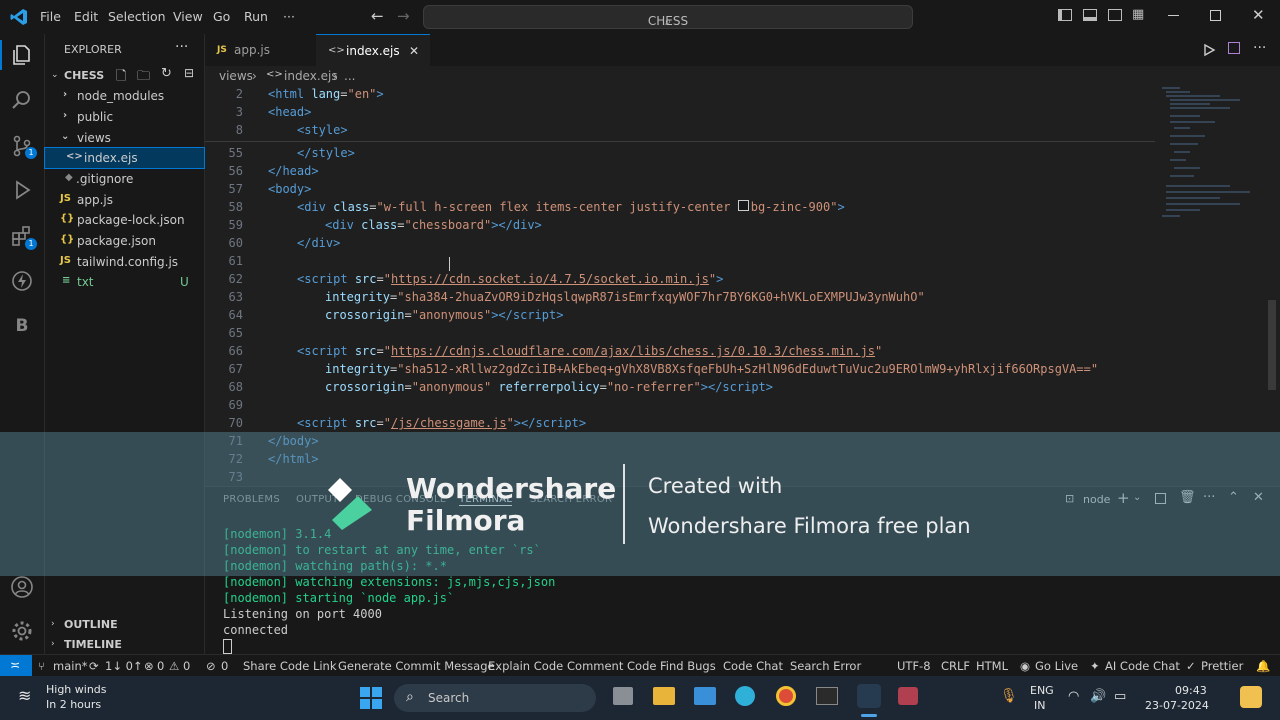 This screenshot has width=1280, height=720. What do you see at coordinates (1234, 48) in the screenshot?
I see `split-editor-icon` at bounding box center [1234, 48].